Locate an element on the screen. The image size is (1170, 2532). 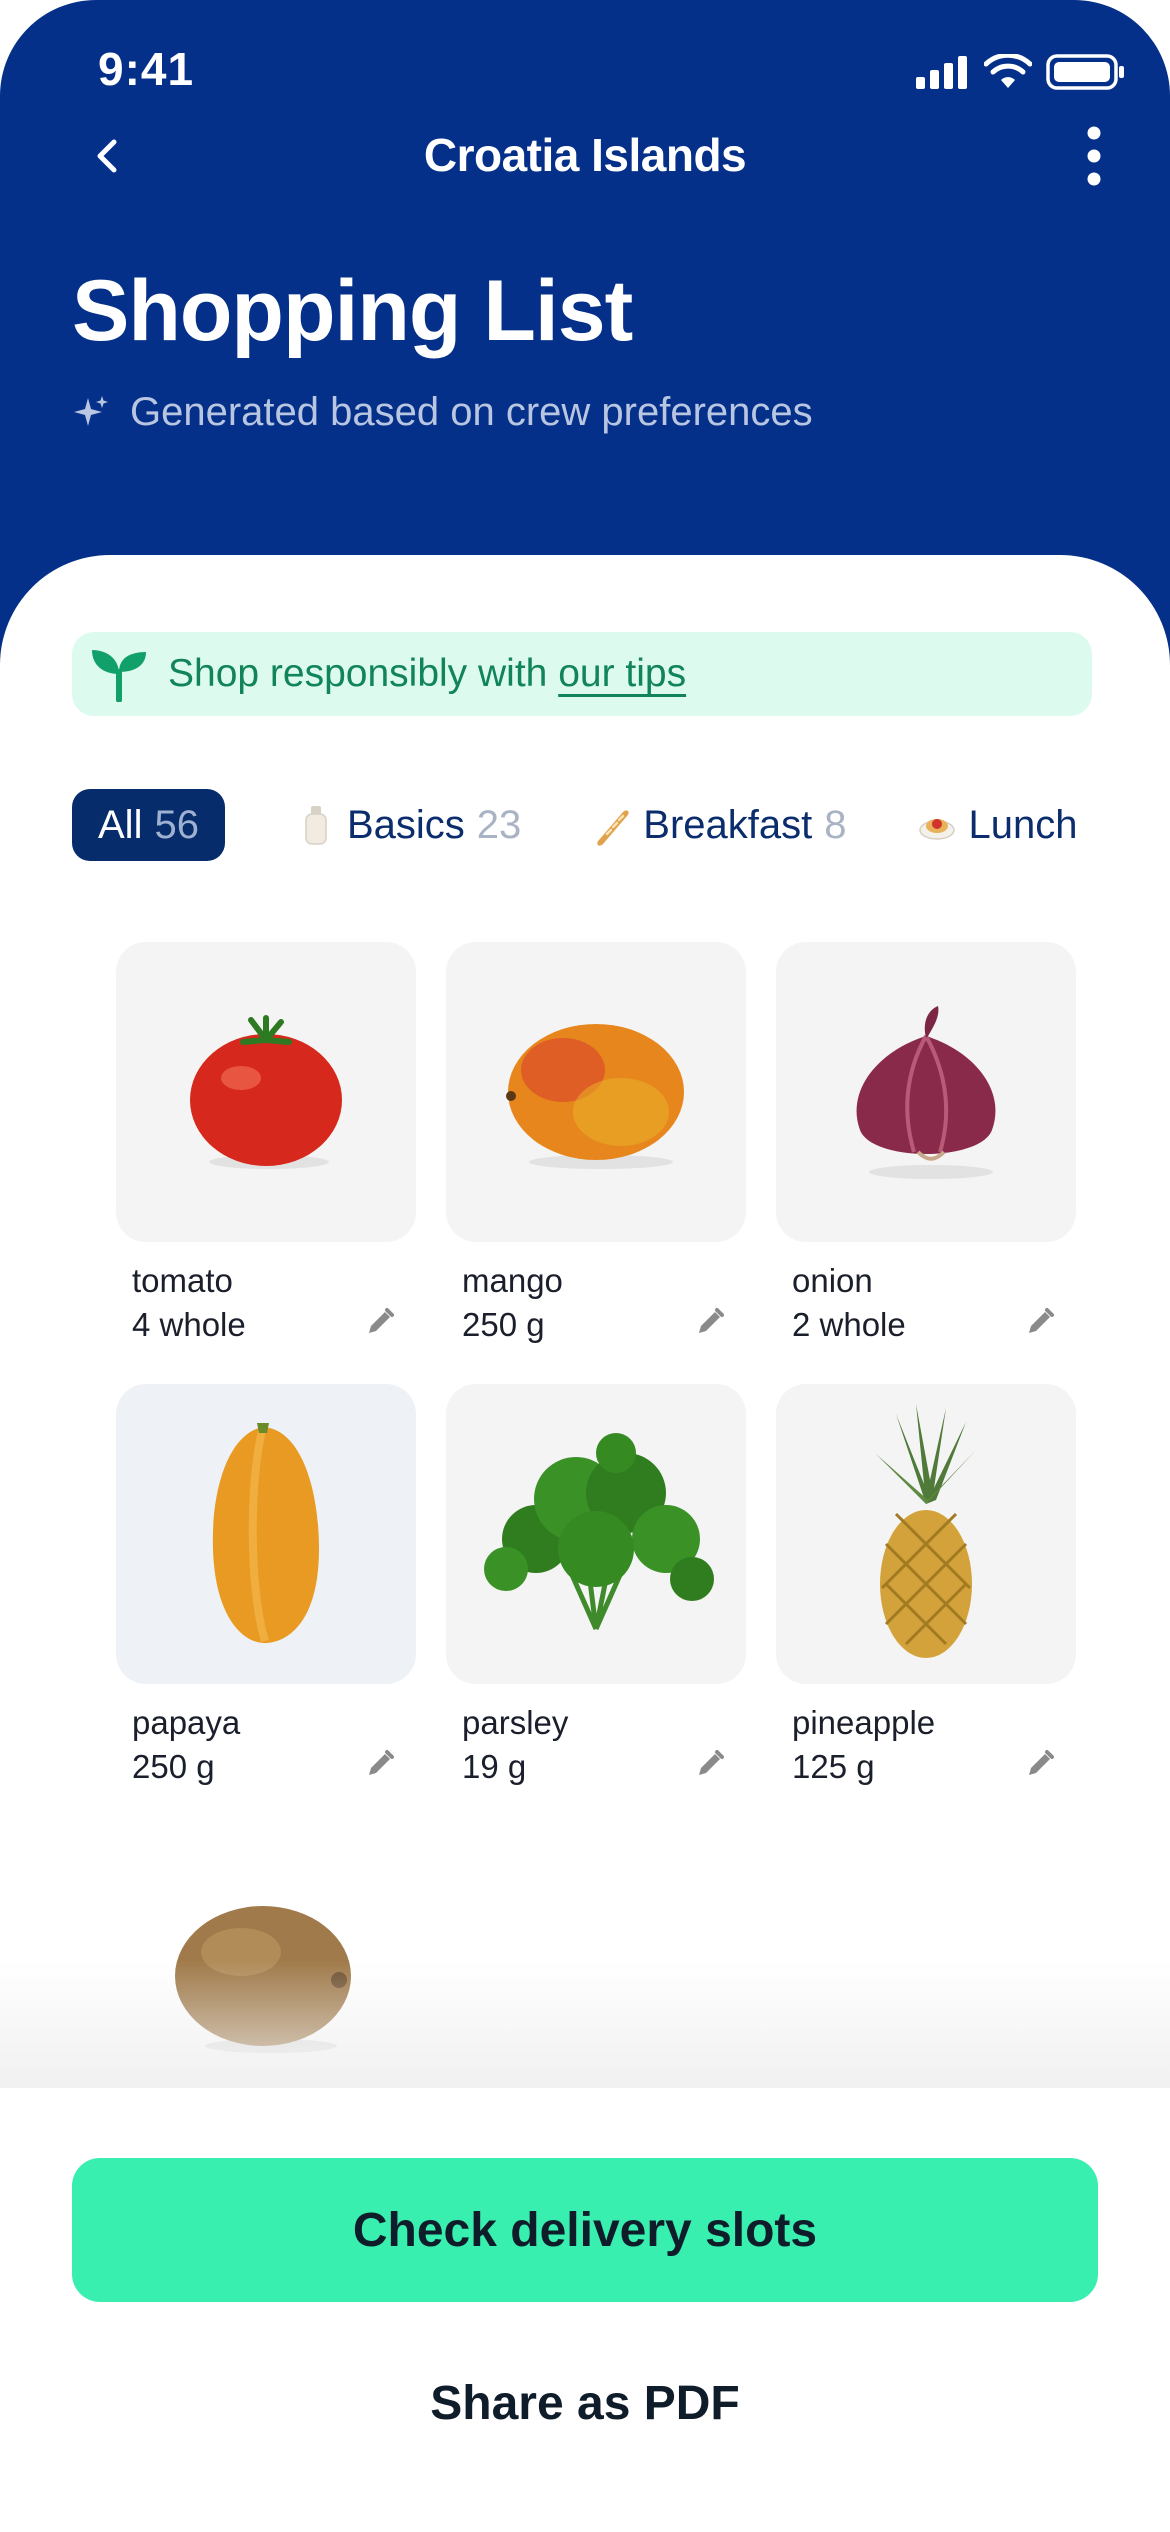
item-quantity: 2 whole is located at coordinates (849, 1324).